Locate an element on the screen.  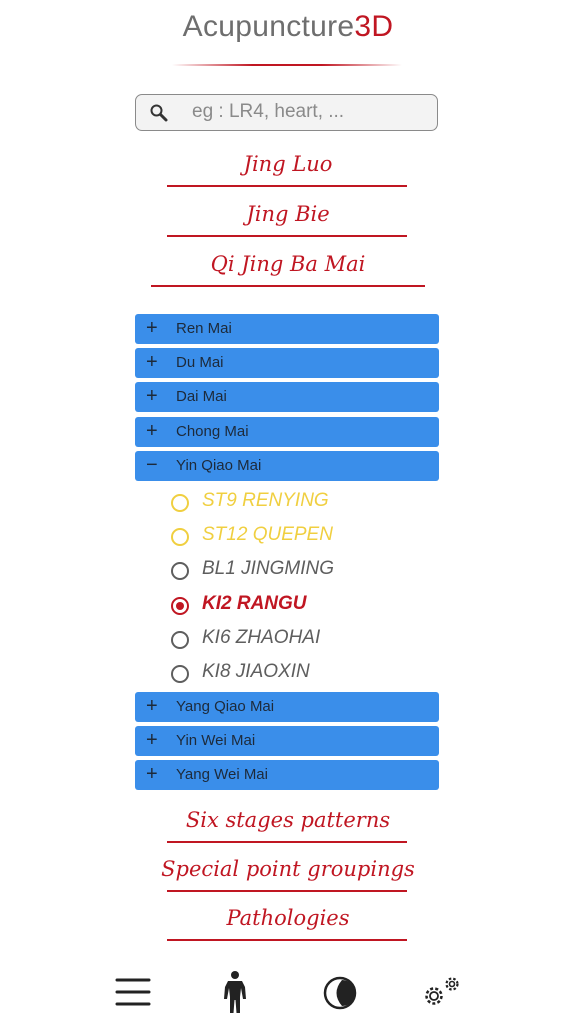
nav-contrast is located at coordinates (340, 992).